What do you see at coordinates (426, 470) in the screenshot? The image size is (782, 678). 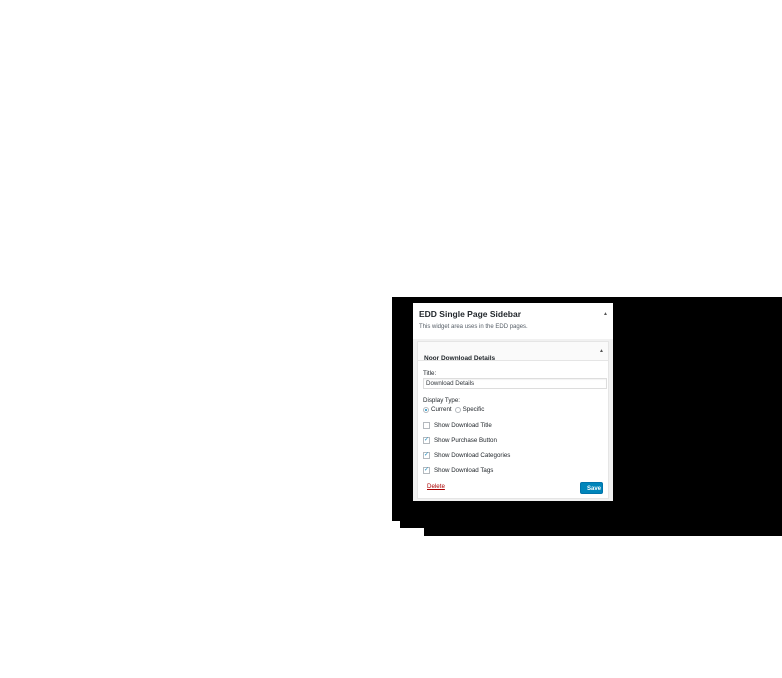 I see `checkbox-show-download-tags: ✓` at bounding box center [426, 470].